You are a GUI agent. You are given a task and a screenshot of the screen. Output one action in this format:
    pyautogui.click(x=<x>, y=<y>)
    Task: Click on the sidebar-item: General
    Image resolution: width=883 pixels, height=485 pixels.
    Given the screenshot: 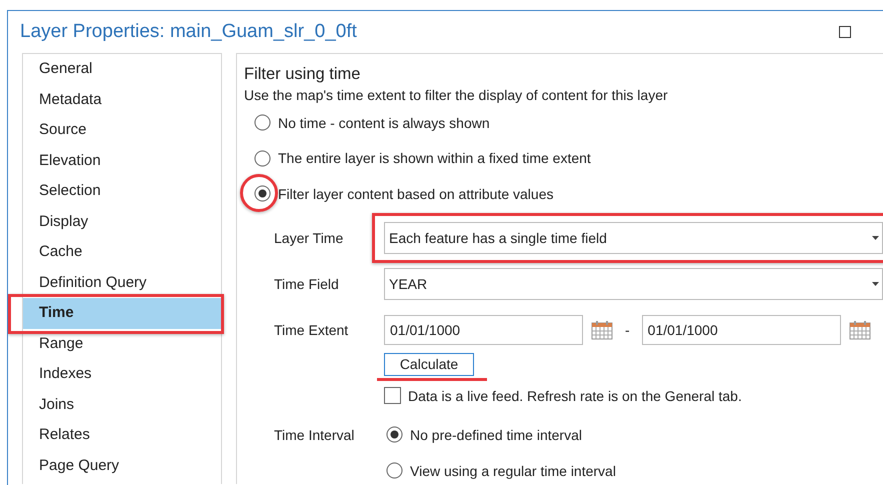 What is the action you would take?
    pyautogui.click(x=122, y=69)
    